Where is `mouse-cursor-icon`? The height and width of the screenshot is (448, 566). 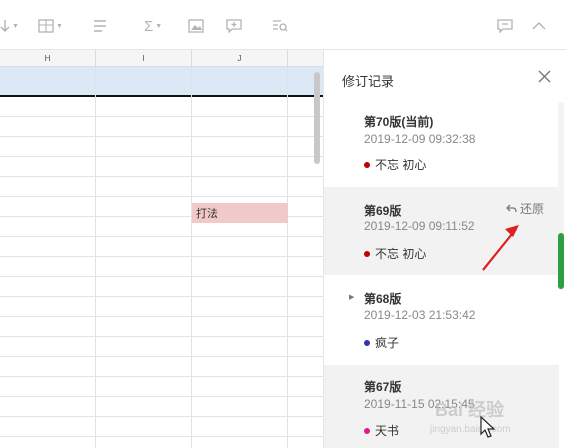
mouse-cursor-icon is located at coordinates (488, 427).